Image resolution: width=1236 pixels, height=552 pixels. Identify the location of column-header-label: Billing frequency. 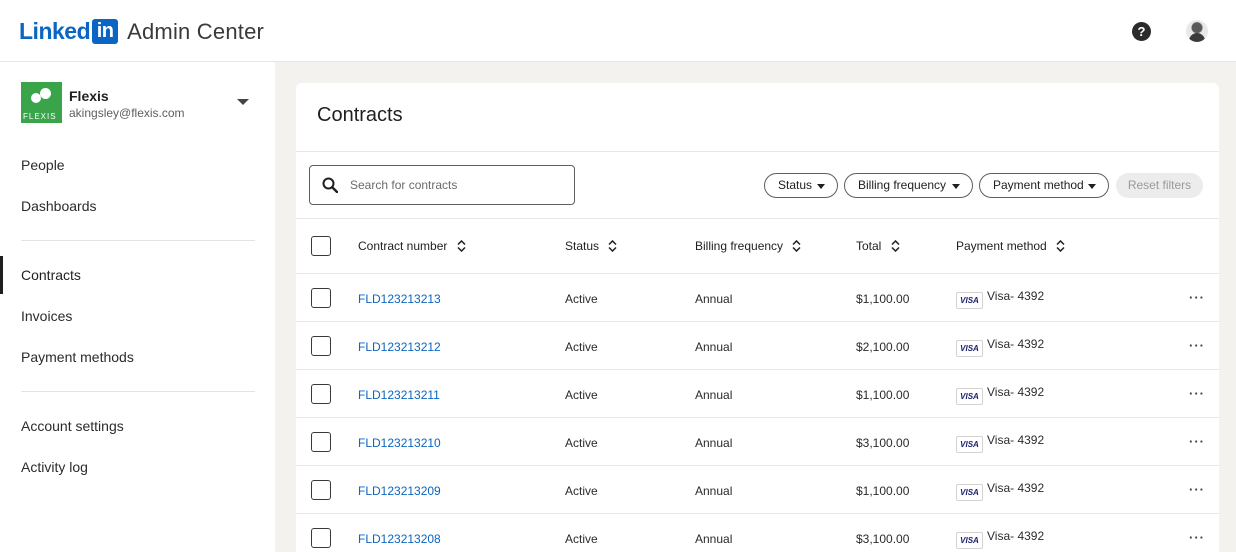
(739, 246).